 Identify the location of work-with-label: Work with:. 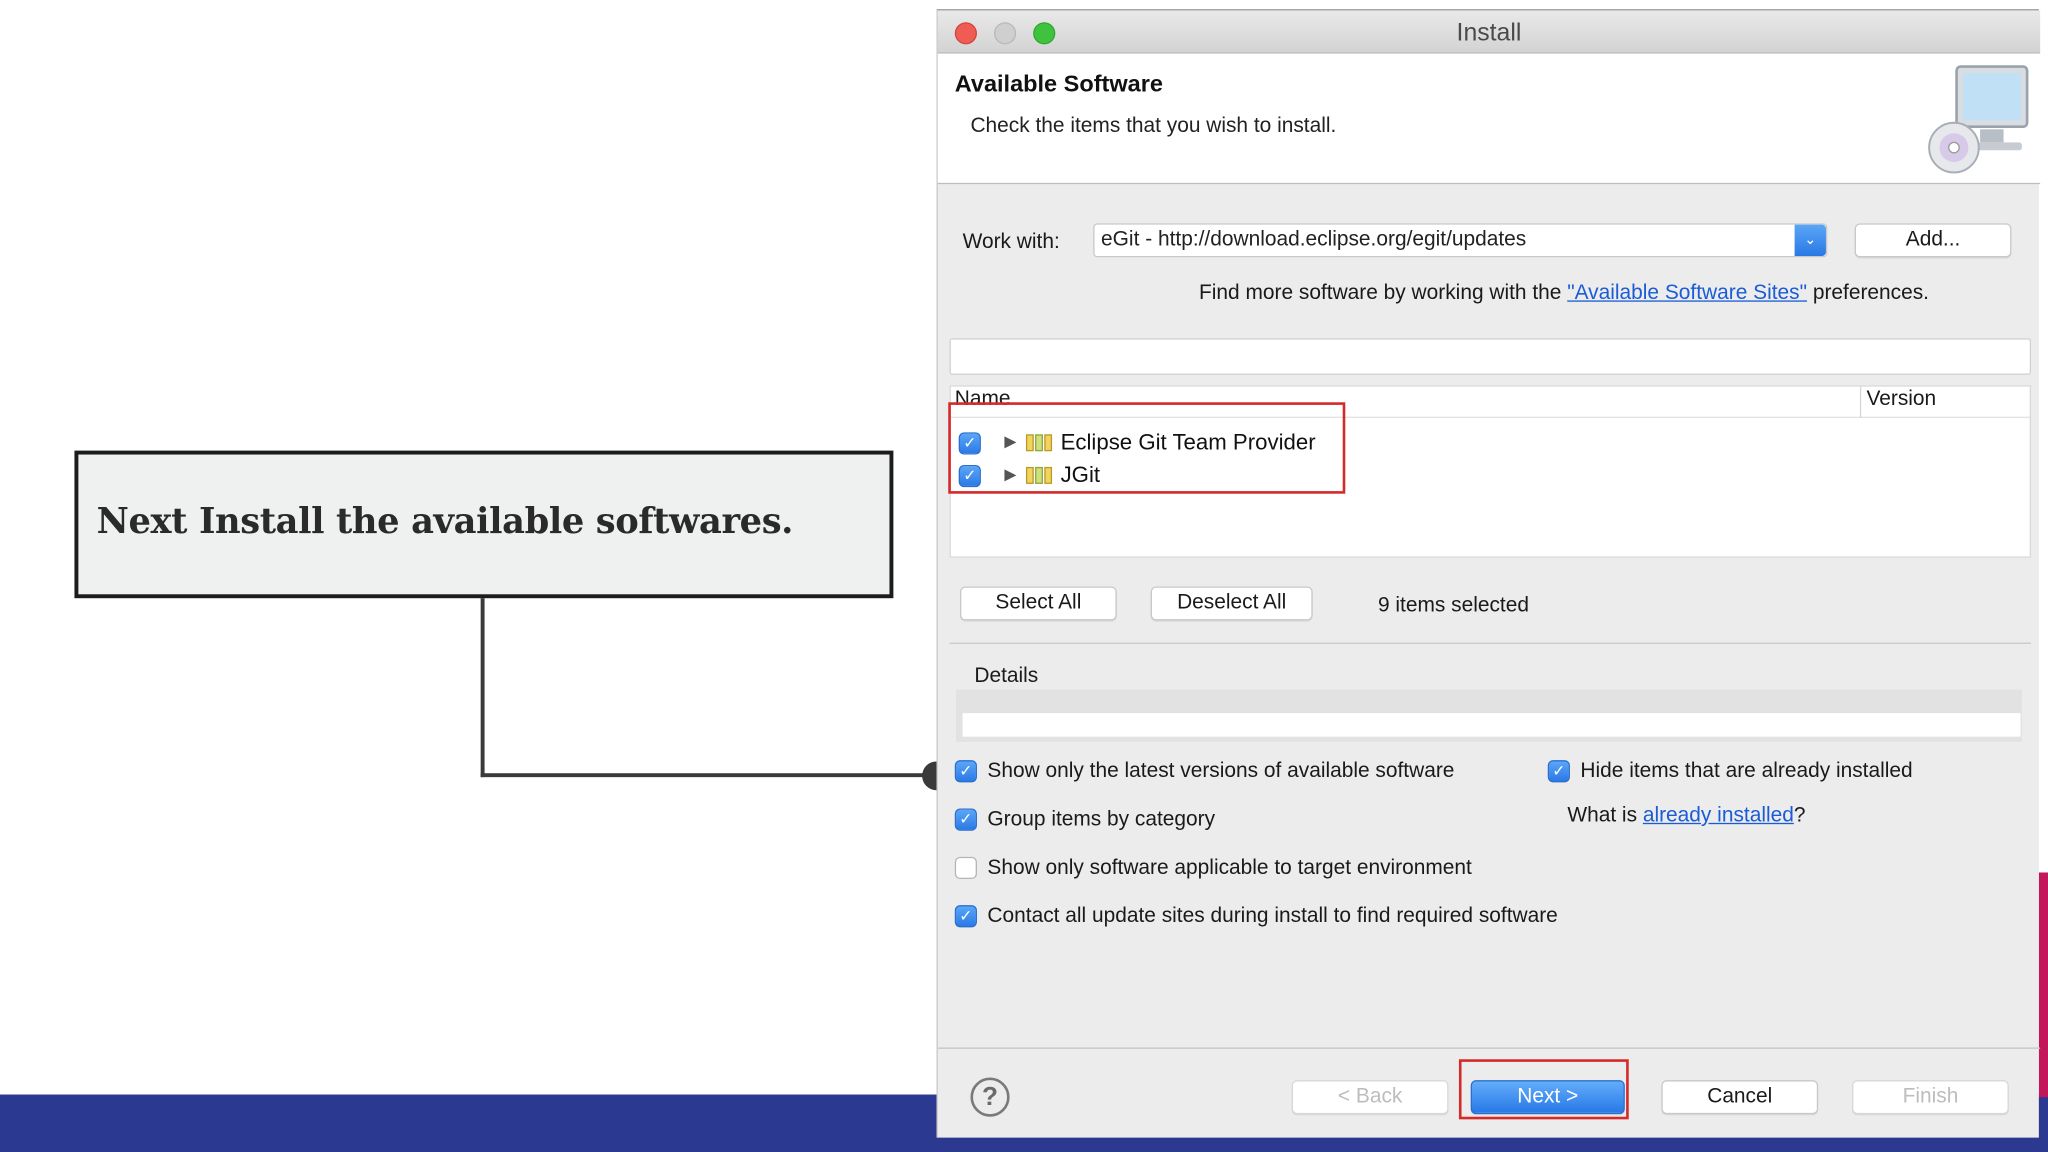
(1011, 242).